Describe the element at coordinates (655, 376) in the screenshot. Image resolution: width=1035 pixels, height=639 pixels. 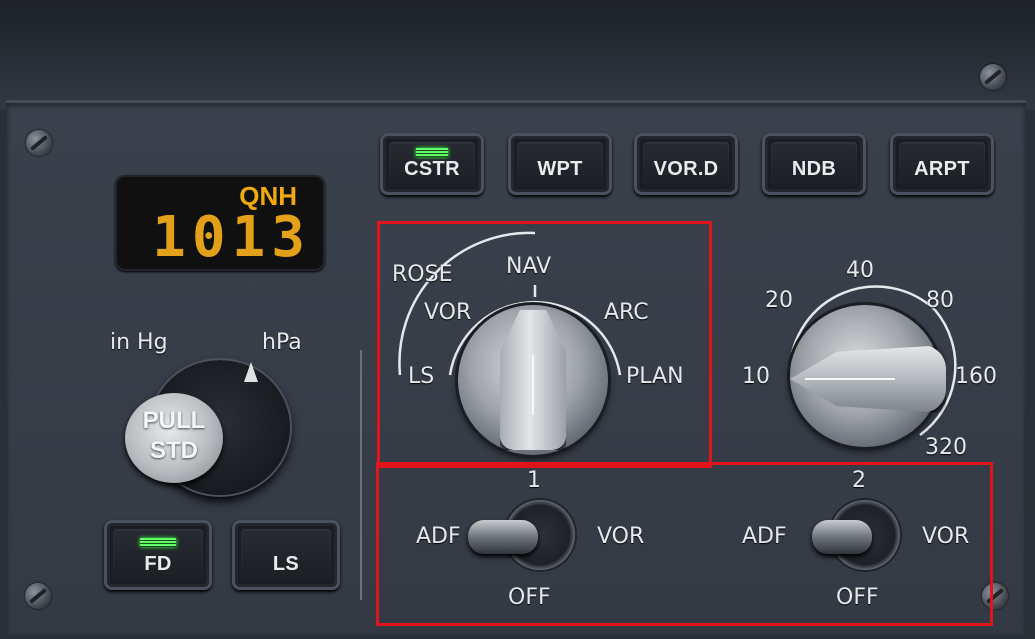
I see `mode-plan-label: PLAN` at that location.